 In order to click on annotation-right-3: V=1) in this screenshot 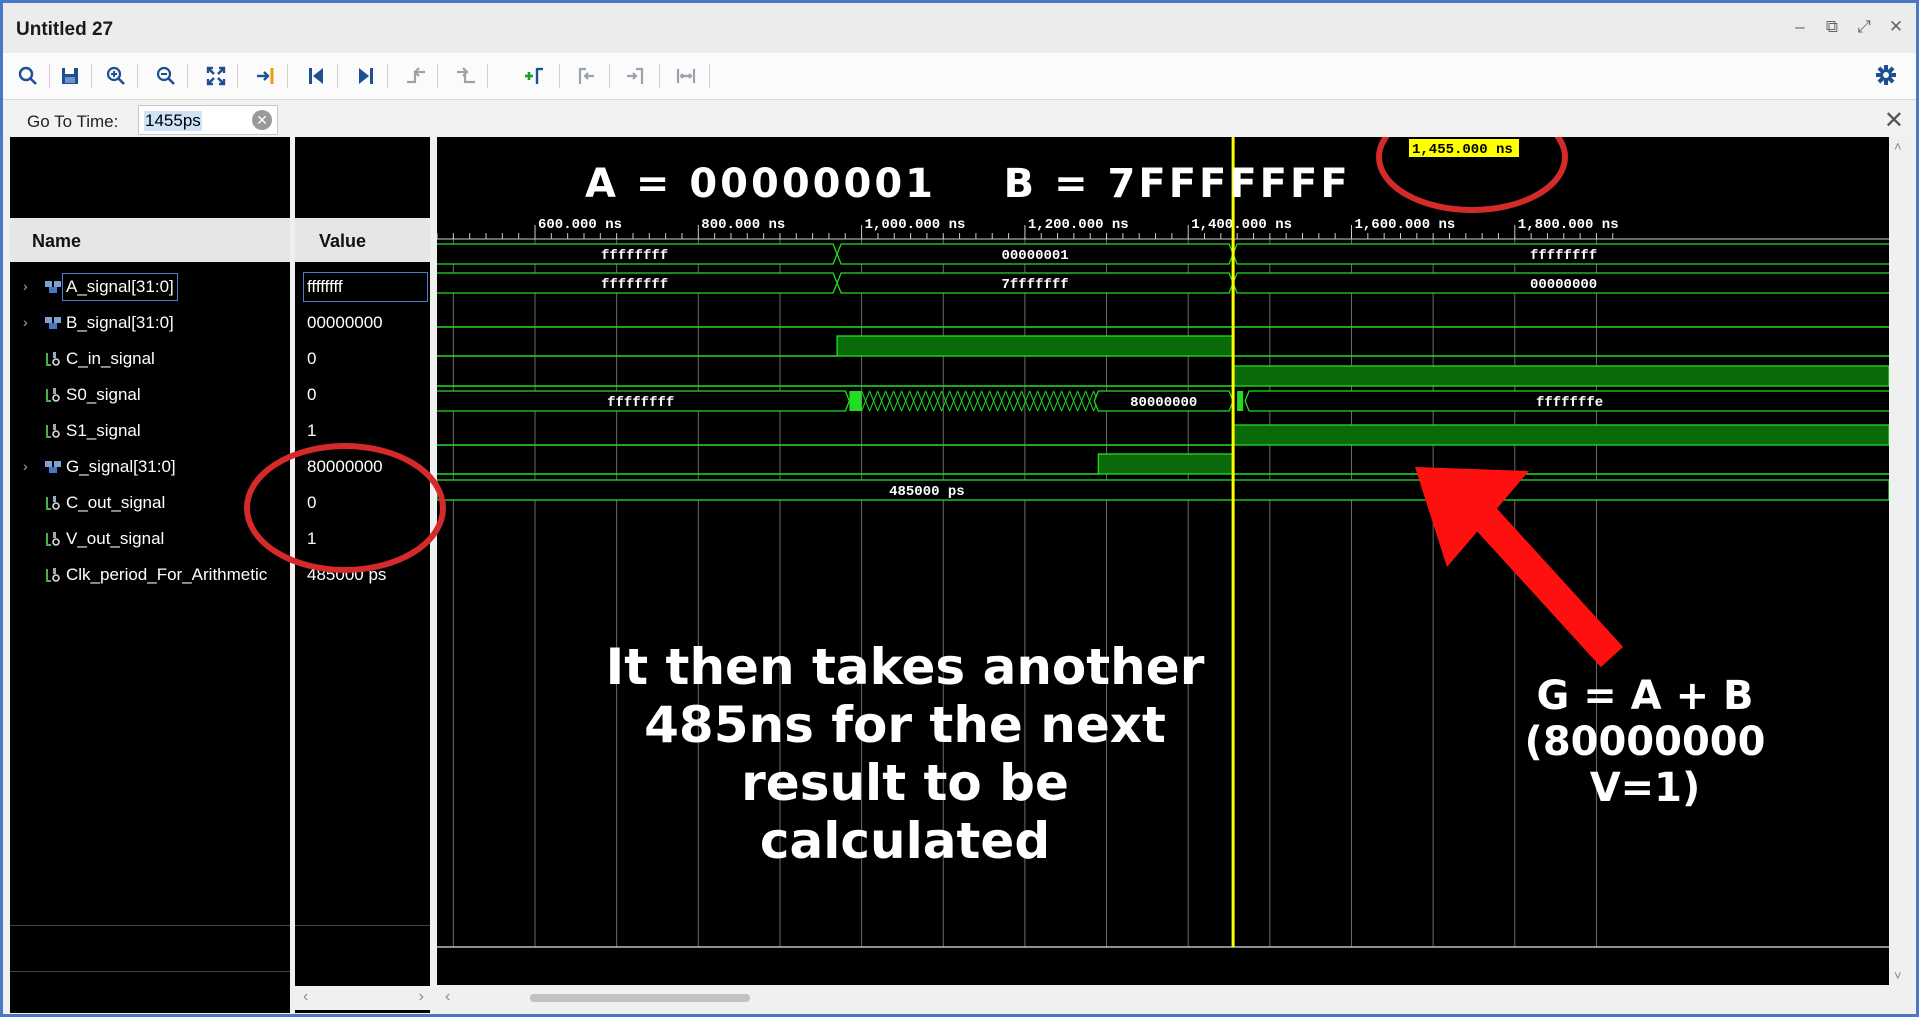, I will do `click(1645, 788)`.